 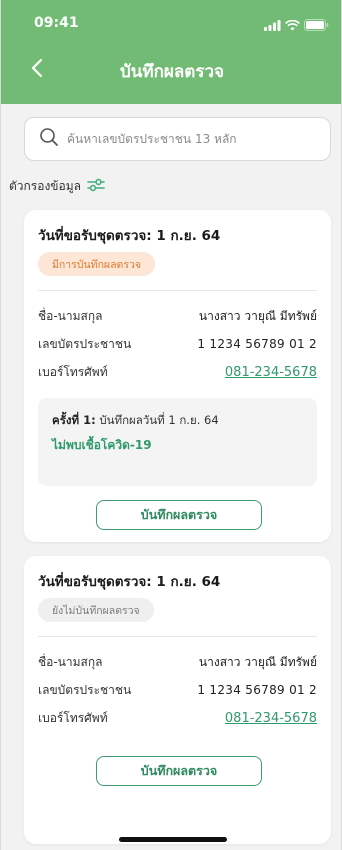 I want to click on search-icon, so click(x=49, y=139).